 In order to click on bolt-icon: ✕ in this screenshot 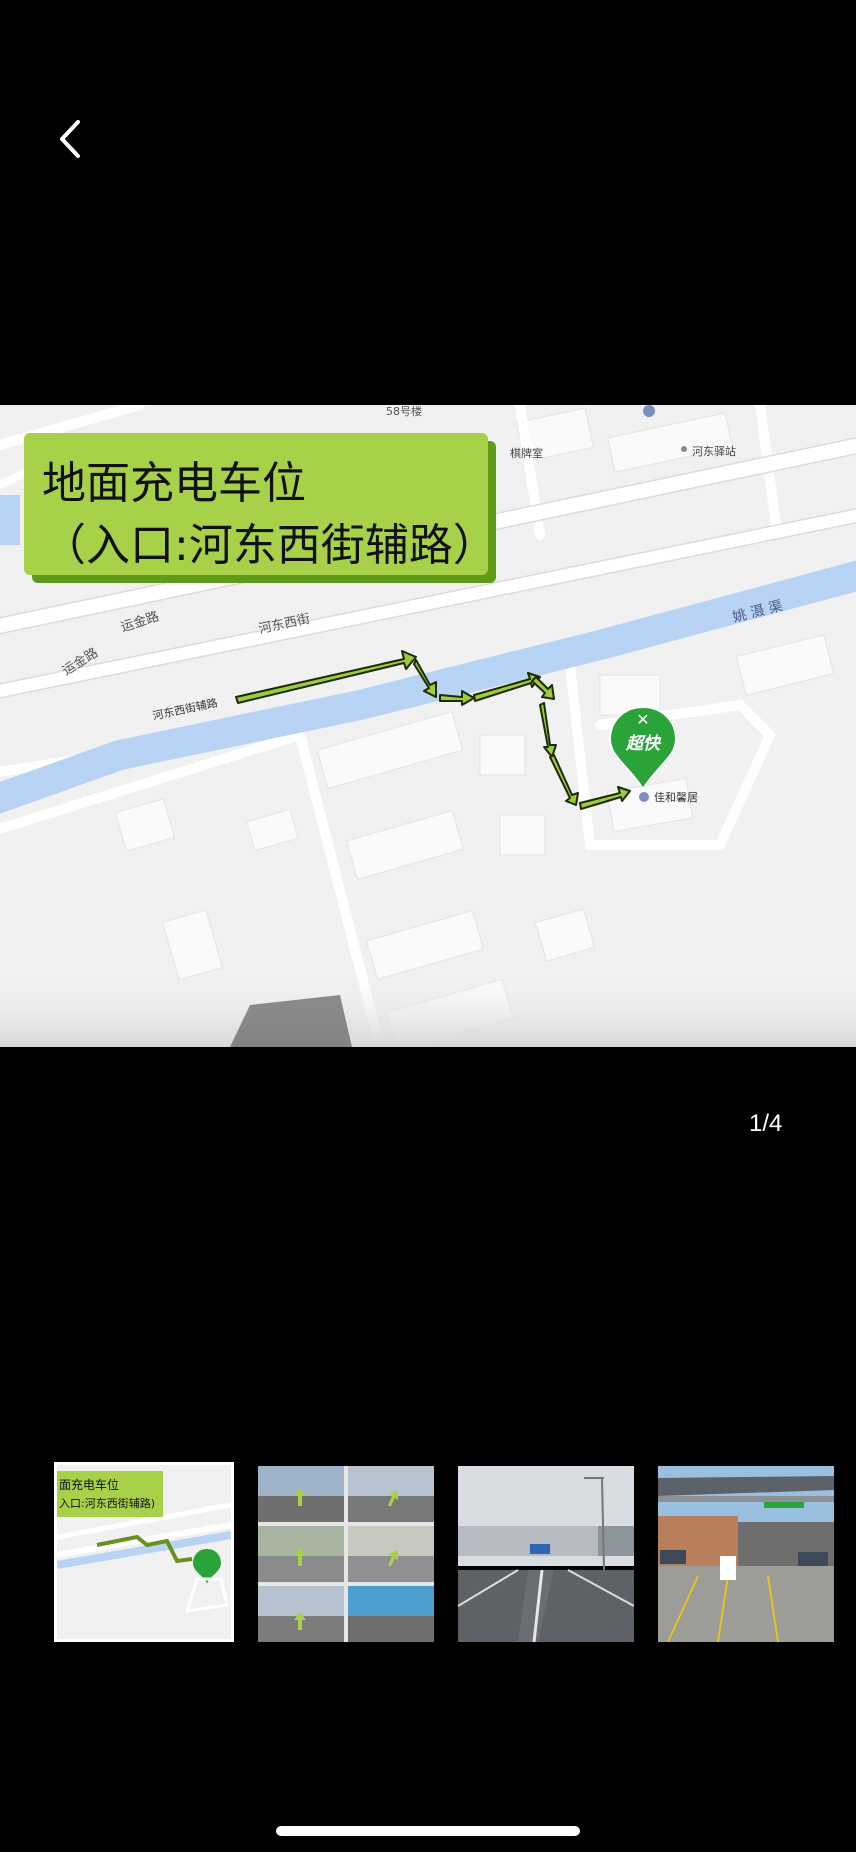, I will do `click(643, 719)`.